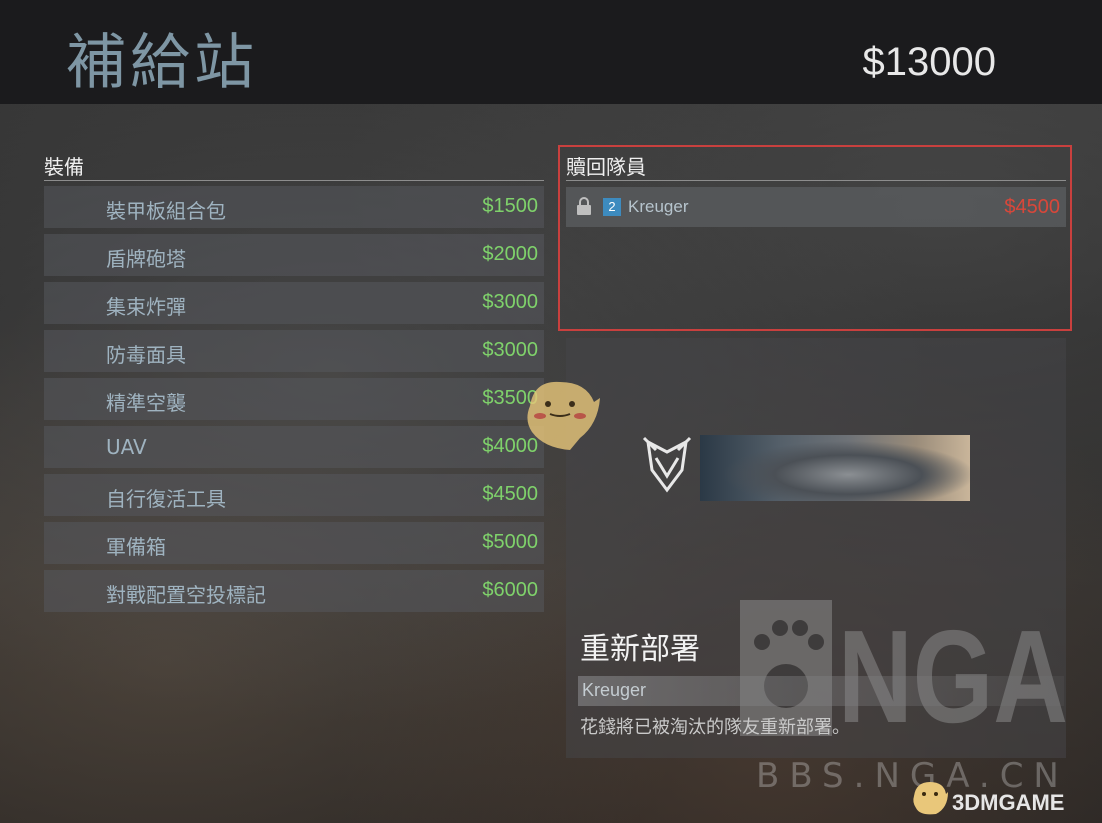 This screenshot has width=1102, height=823. I want to click on mascot-watermark-icon, so click(563, 415).